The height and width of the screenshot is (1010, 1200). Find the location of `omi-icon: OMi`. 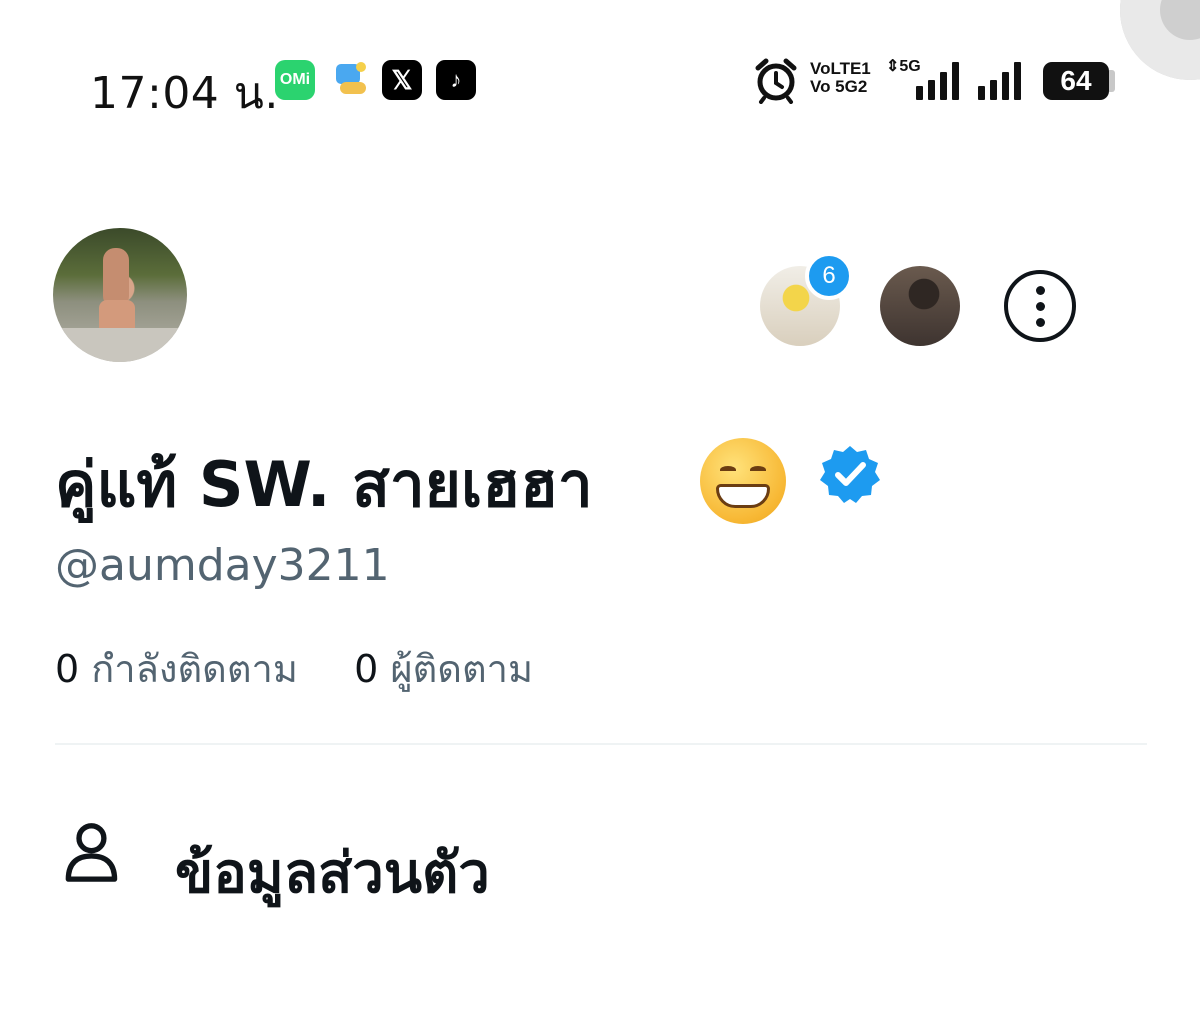

omi-icon: OMi is located at coordinates (295, 80).